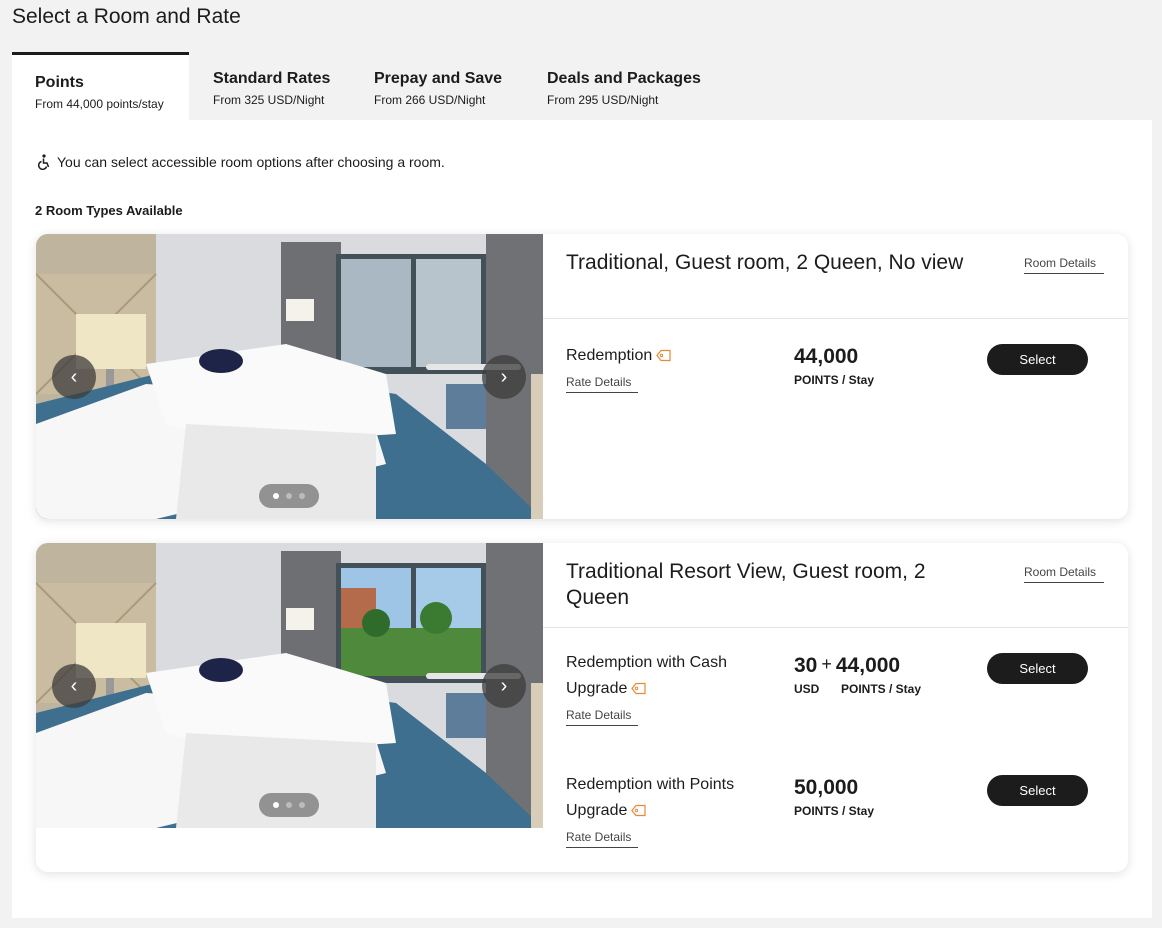 This screenshot has width=1162, height=928. I want to click on rate-name: Redemption, so click(661, 356).